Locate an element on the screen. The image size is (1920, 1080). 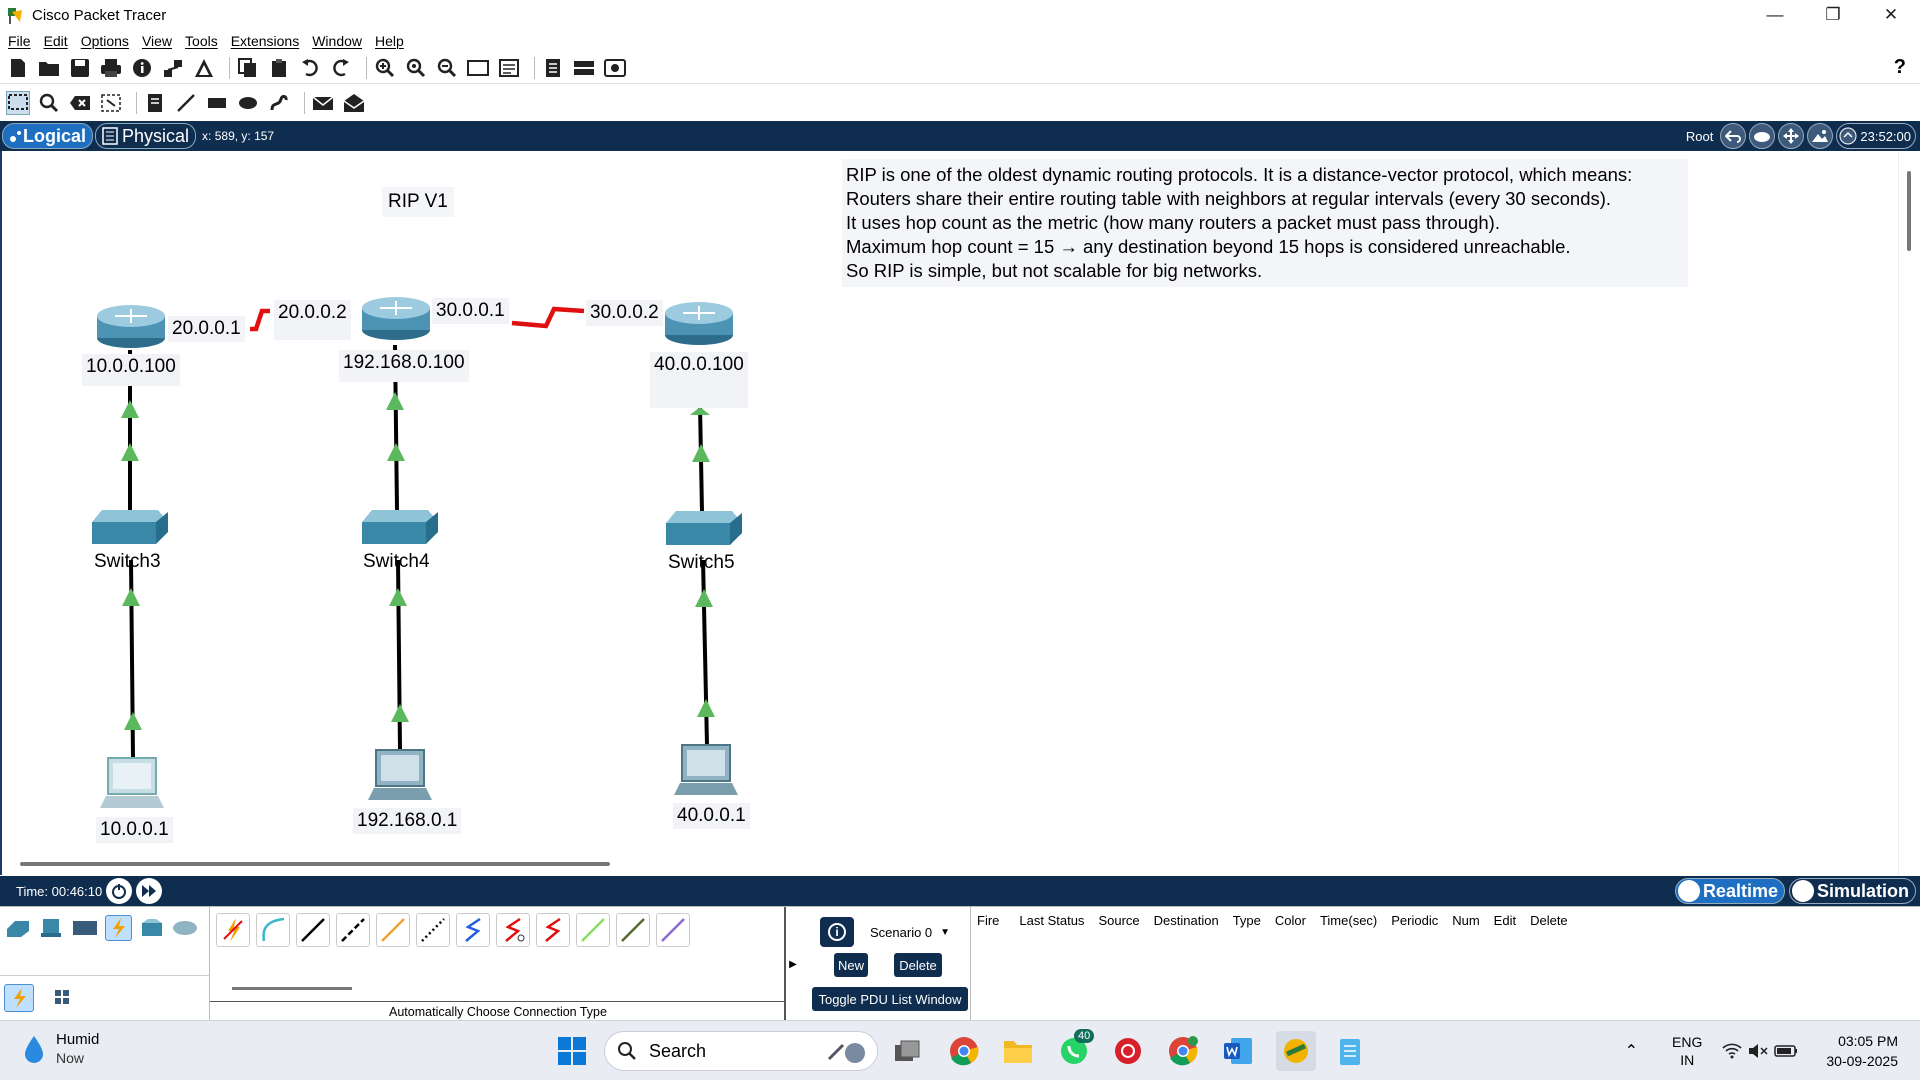
clock-time: 03:05 PM is located at coordinates (1868, 1041).